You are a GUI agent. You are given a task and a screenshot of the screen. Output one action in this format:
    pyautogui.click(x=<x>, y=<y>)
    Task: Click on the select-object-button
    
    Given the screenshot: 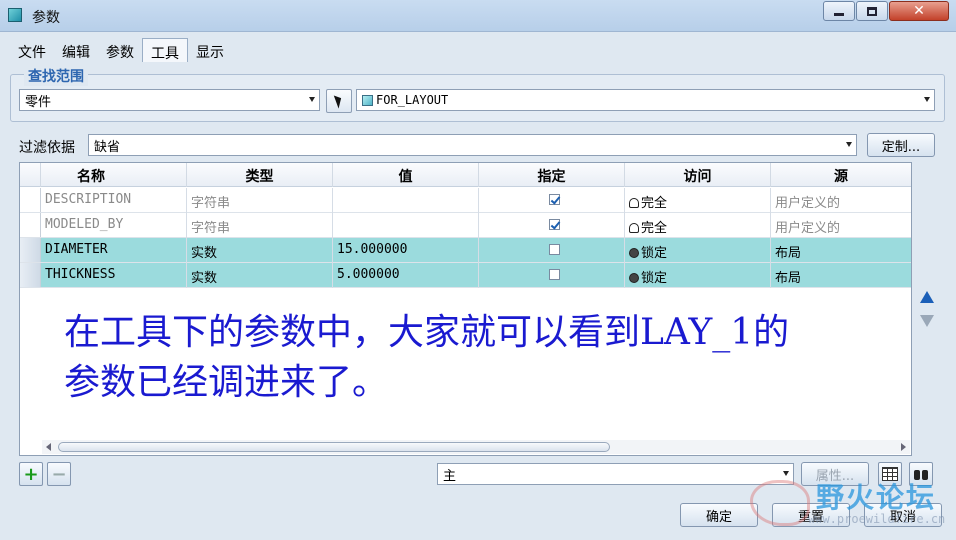 What is the action you would take?
    pyautogui.click(x=339, y=101)
    